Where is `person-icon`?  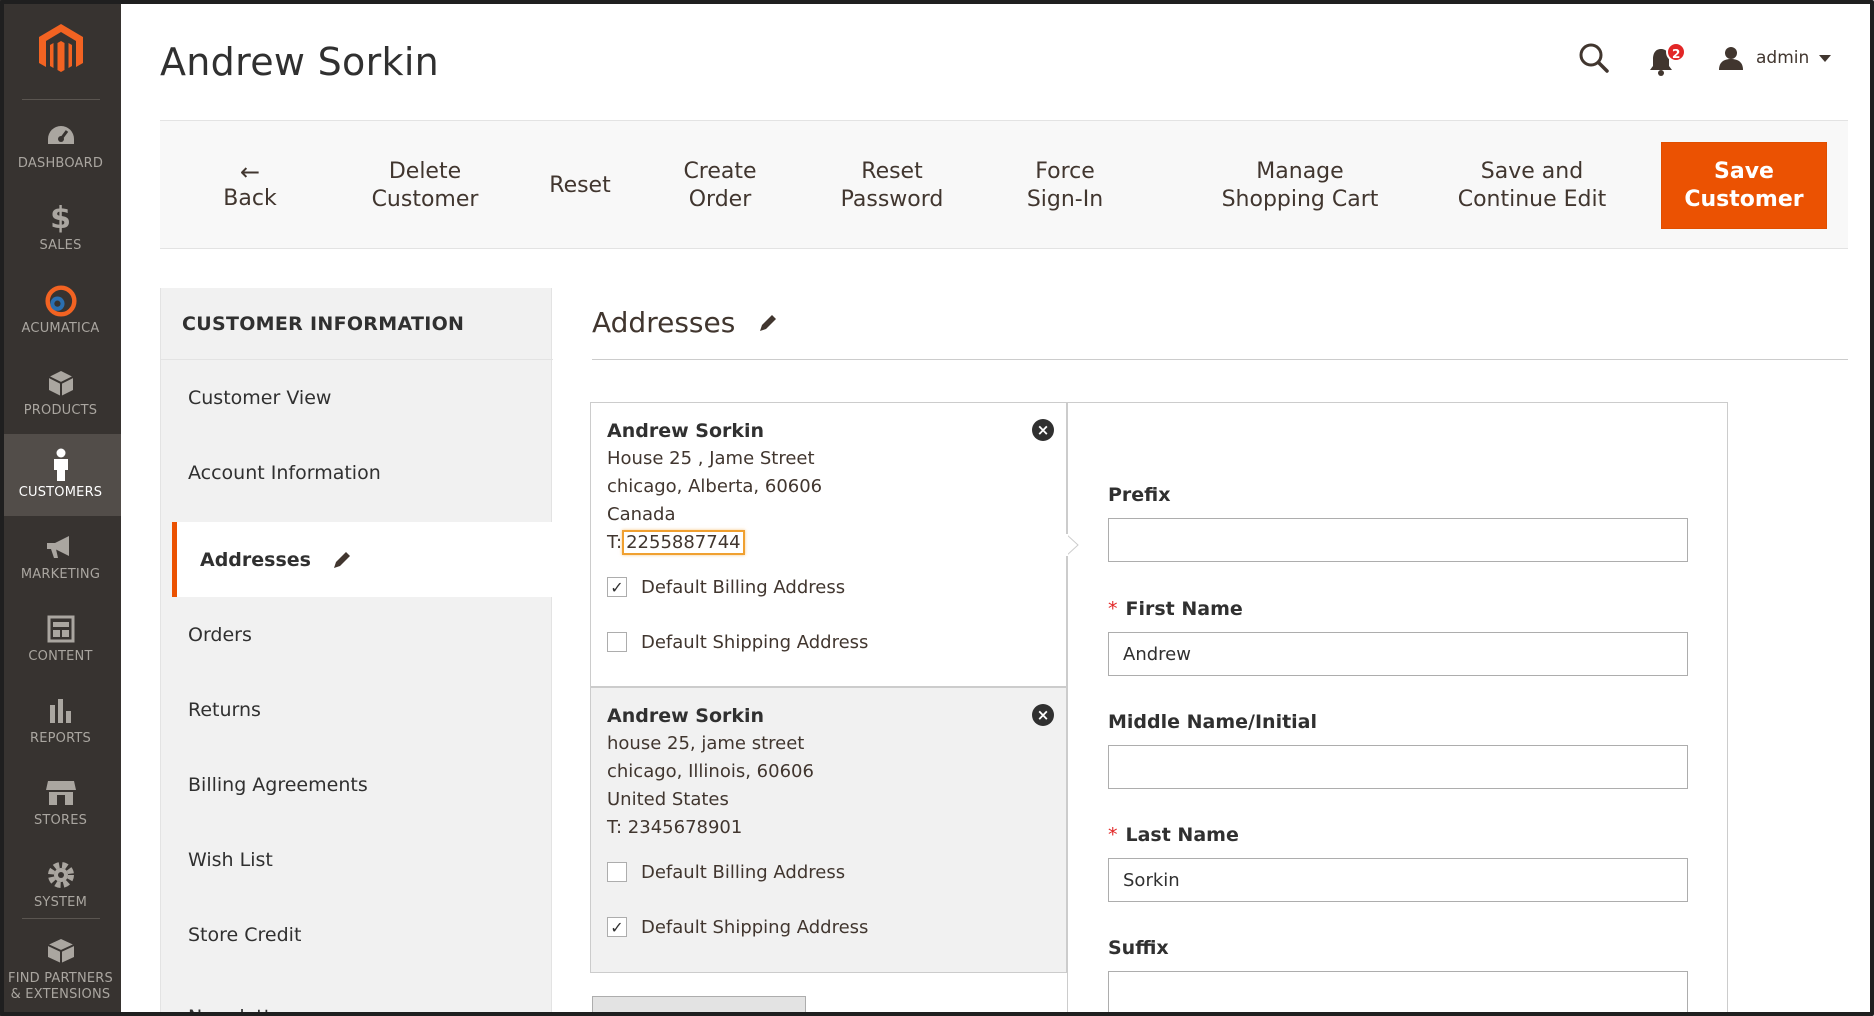
person-icon is located at coordinates (61, 464).